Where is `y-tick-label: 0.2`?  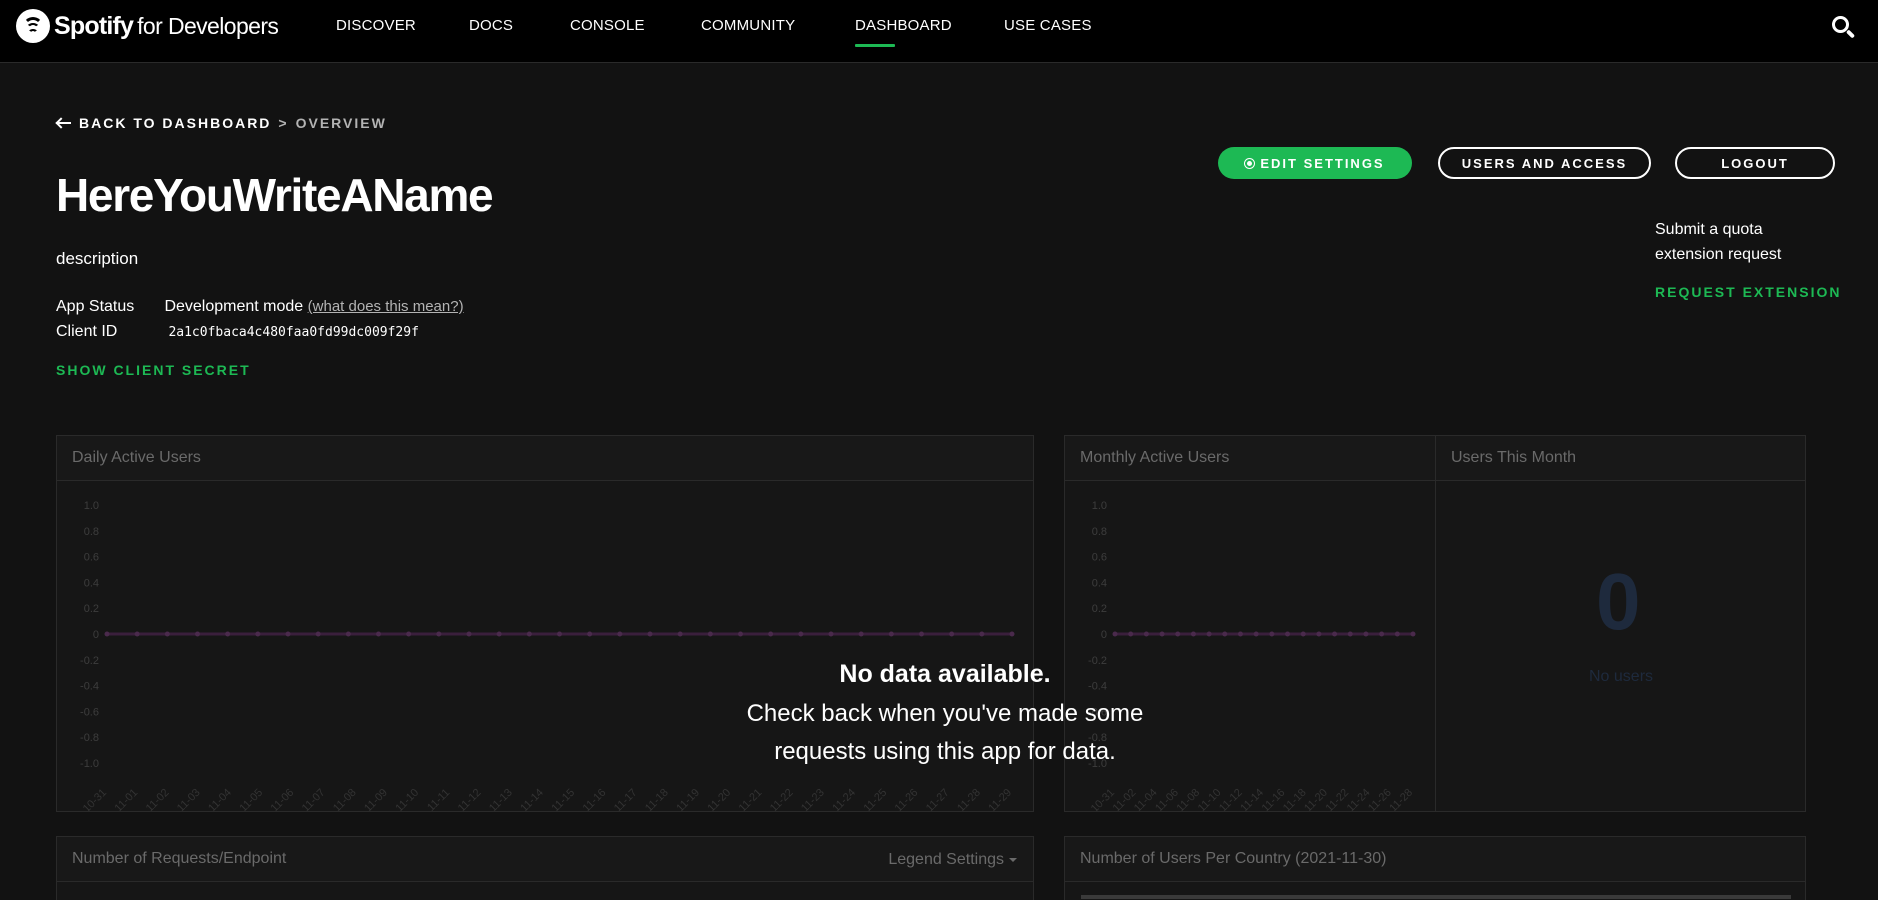 y-tick-label: 0.2 is located at coordinates (1099, 609).